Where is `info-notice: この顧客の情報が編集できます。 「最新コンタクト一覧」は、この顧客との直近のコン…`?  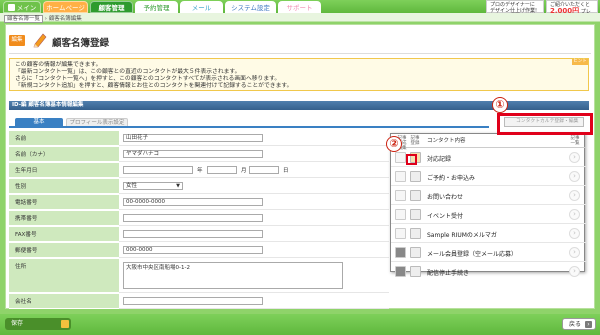 info-notice: この顧客の情報が編集できます。 「最新コンタクト一覧」は、この顧客との直近のコン… is located at coordinates (299, 74).